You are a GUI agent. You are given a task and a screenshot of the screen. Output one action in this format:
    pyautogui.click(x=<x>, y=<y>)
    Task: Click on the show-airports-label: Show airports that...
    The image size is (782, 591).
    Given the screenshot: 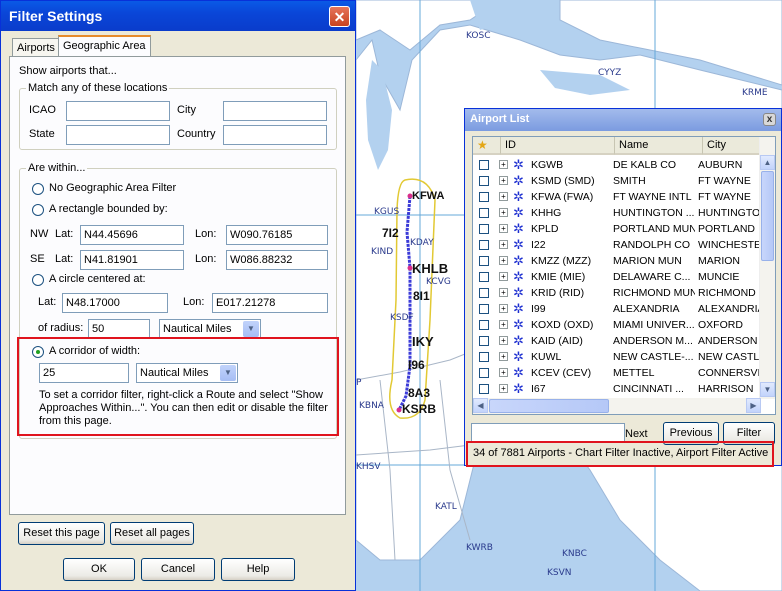 What is the action you would take?
    pyautogui.click(x=68, y=71)
    